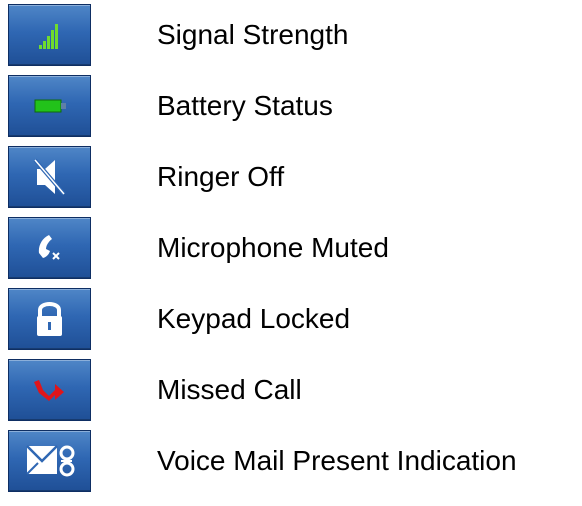 The image size is (582, 506). Describe the element at coordinates (253, 34) in the screenshot. I see `legend-label-signal-strength: Signal Strength` at that location.